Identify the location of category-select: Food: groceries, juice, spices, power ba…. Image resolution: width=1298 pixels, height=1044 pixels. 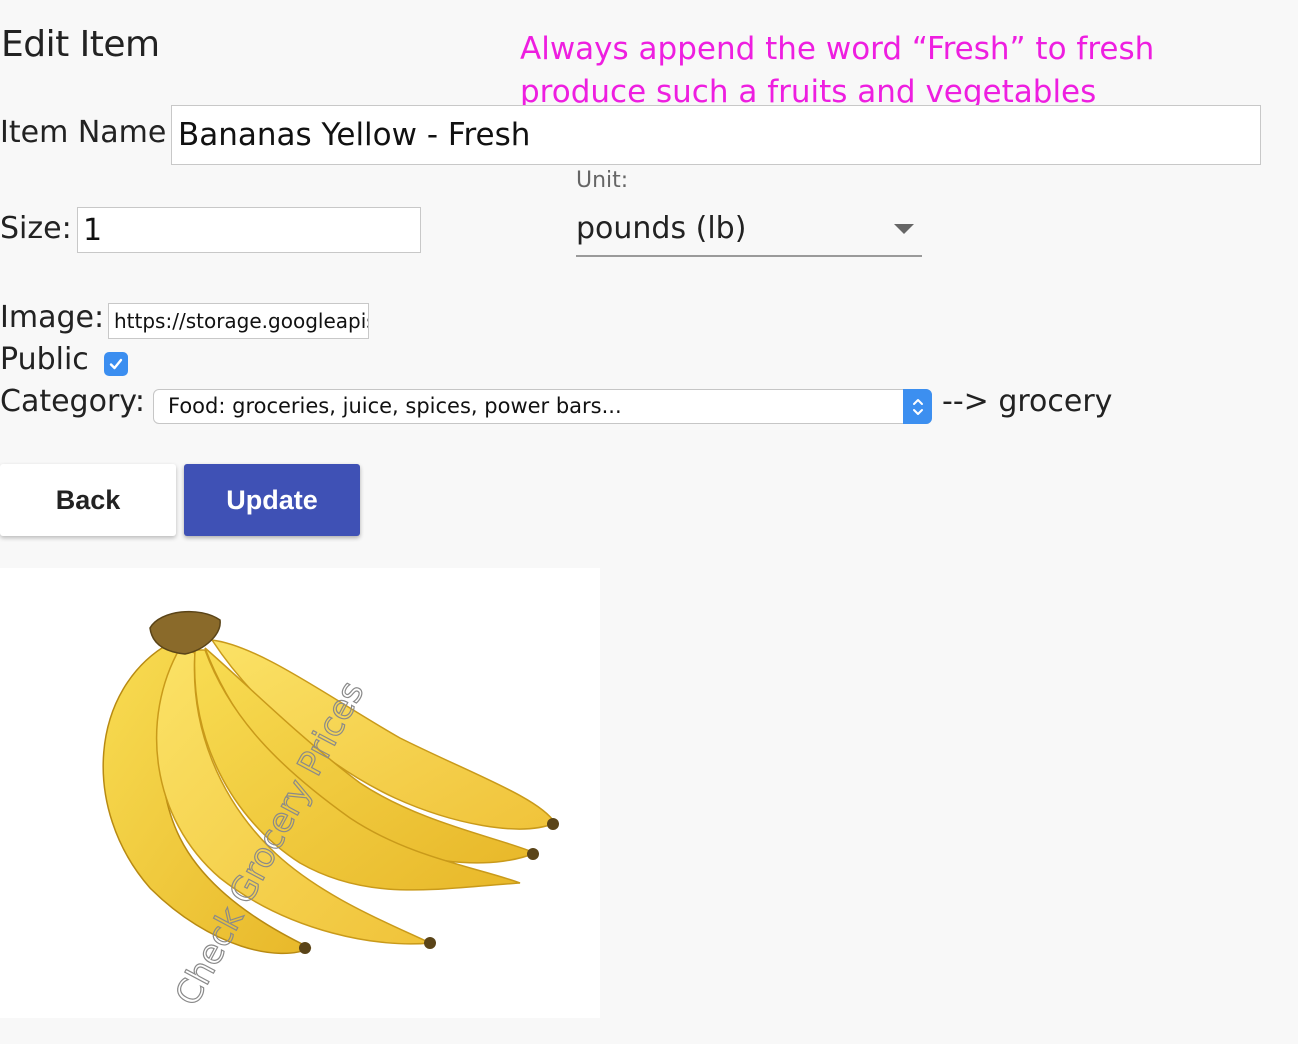
(542, 406).